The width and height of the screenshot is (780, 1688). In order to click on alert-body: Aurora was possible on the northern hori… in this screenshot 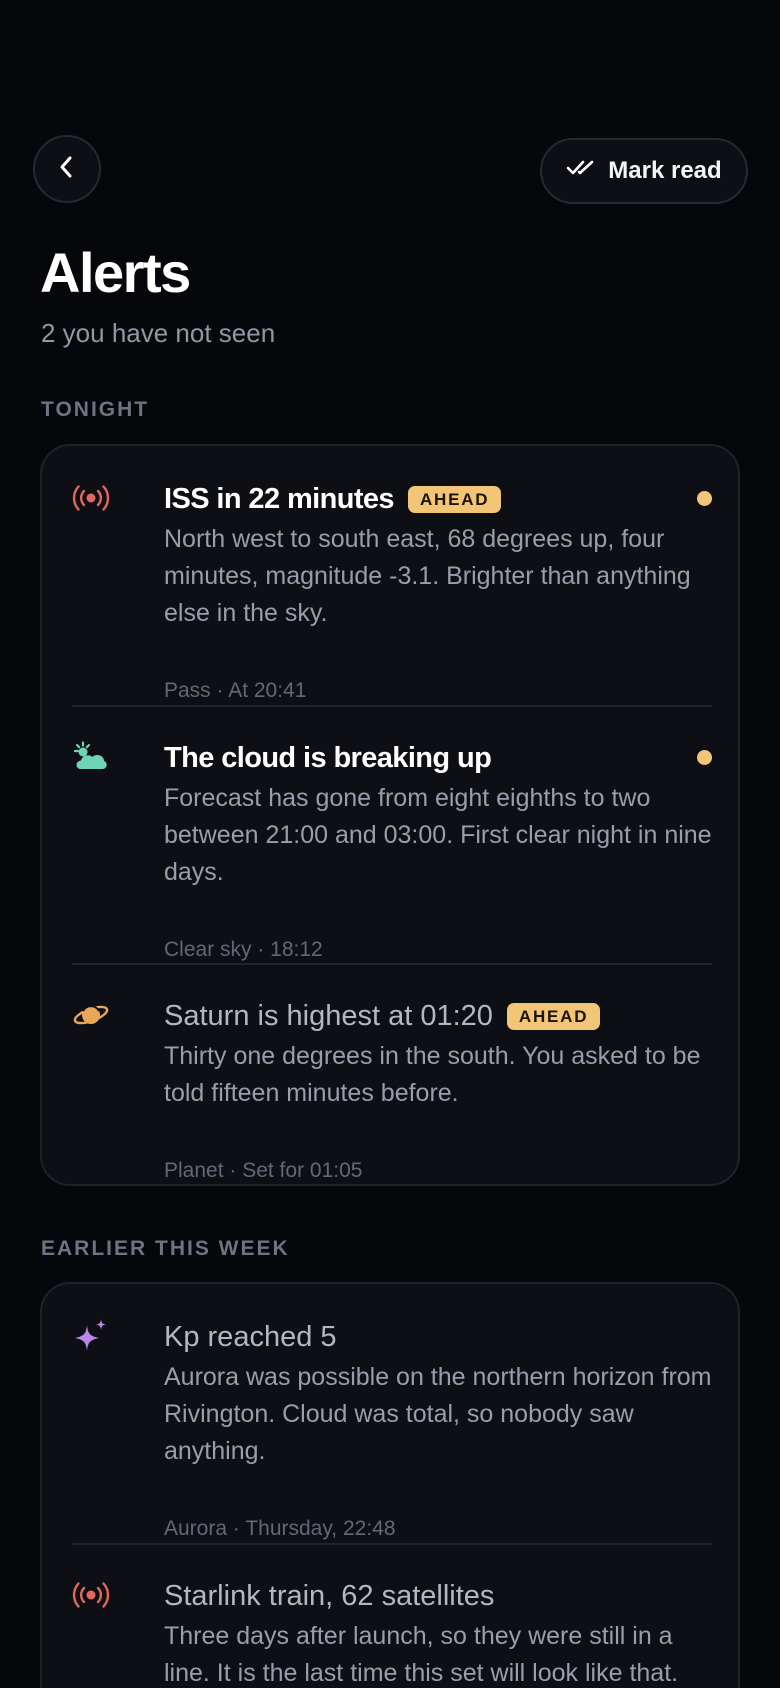, I will do `click(438, 1414)`.